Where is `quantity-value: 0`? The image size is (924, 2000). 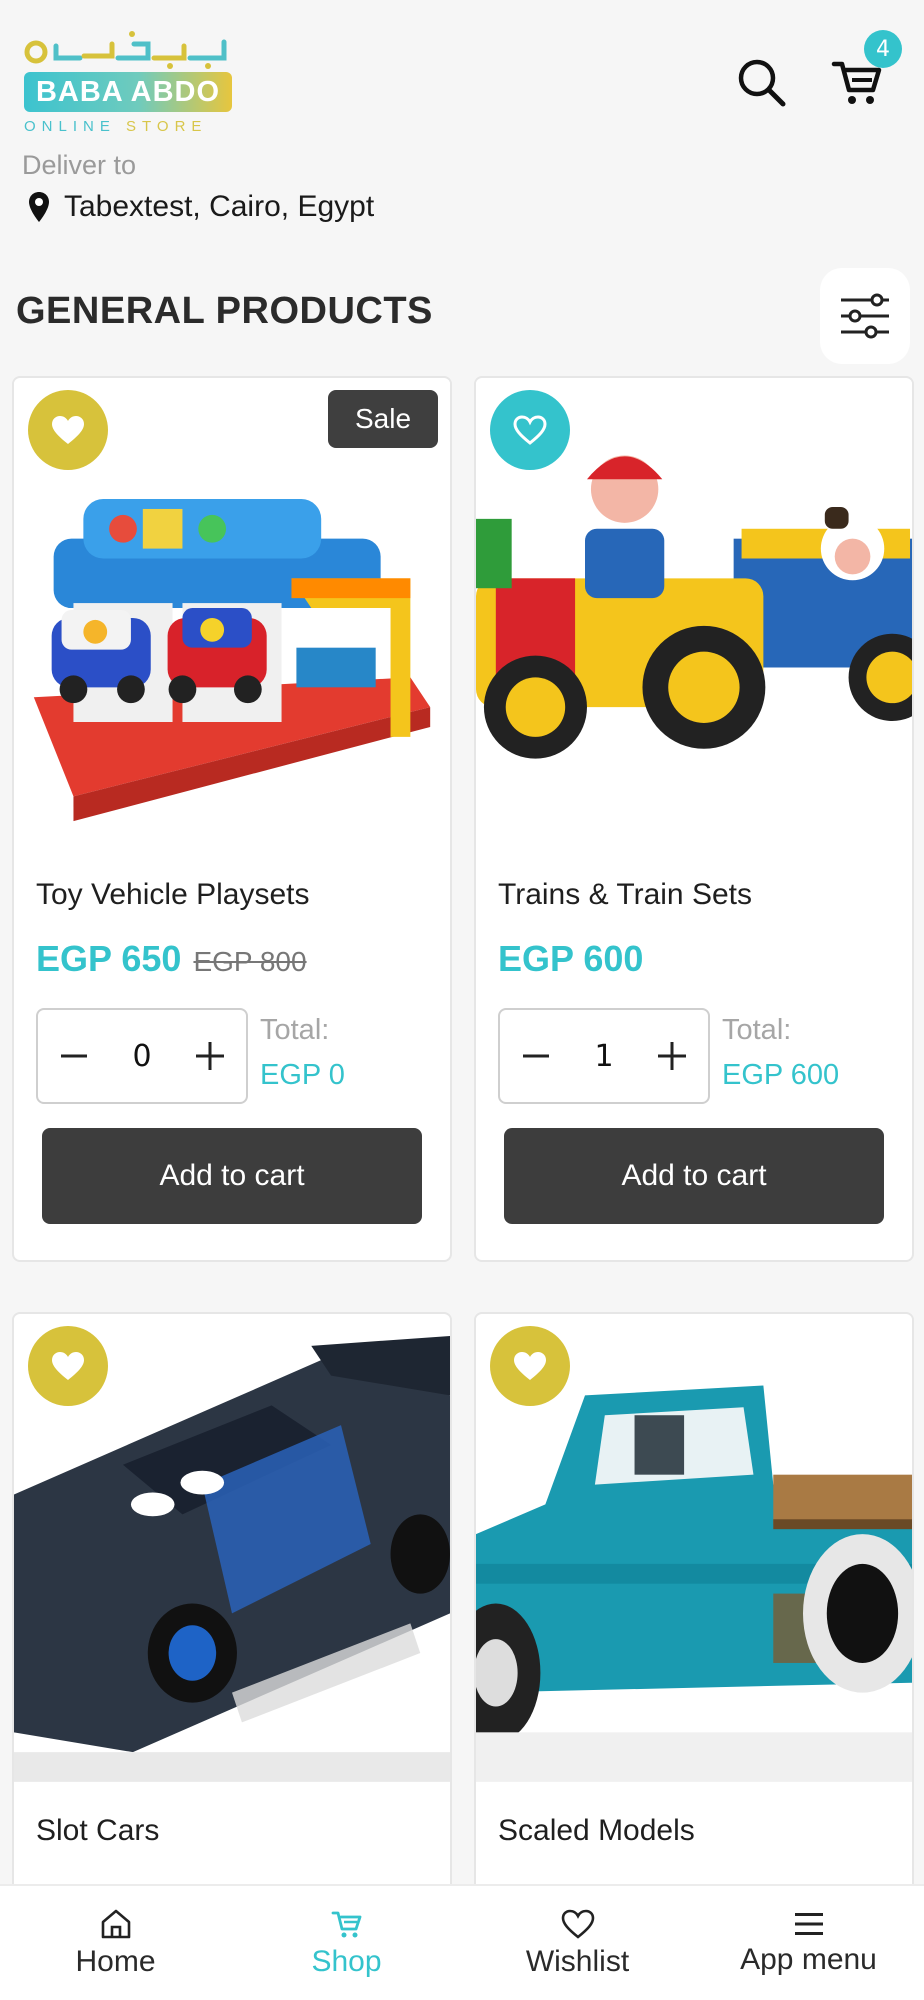 quantity-value: 0 is located at coordinates (141, 1056).